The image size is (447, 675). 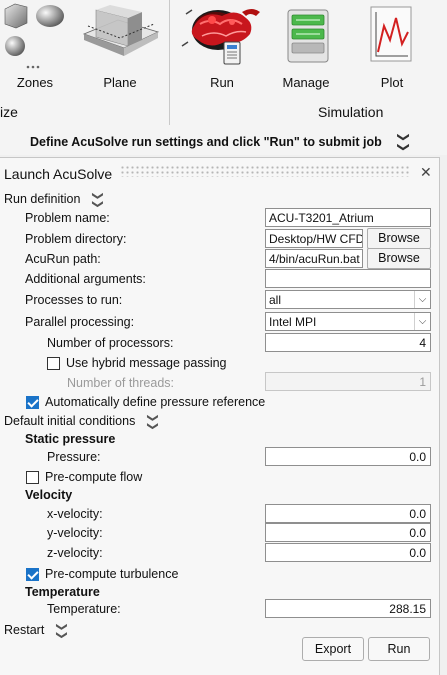 What do you see at coordinates (80, 322) in the screenshot?
I see `parallel-processing-label: Parallel processing:` at bounding box center [80, 322].